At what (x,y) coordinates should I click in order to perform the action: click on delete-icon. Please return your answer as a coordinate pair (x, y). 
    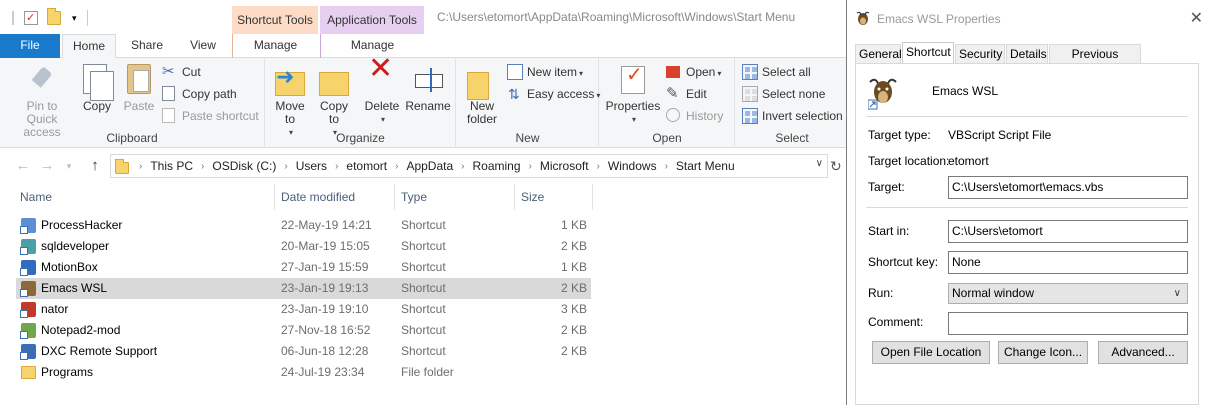
    Looking at the image, I should click on (382, 79).